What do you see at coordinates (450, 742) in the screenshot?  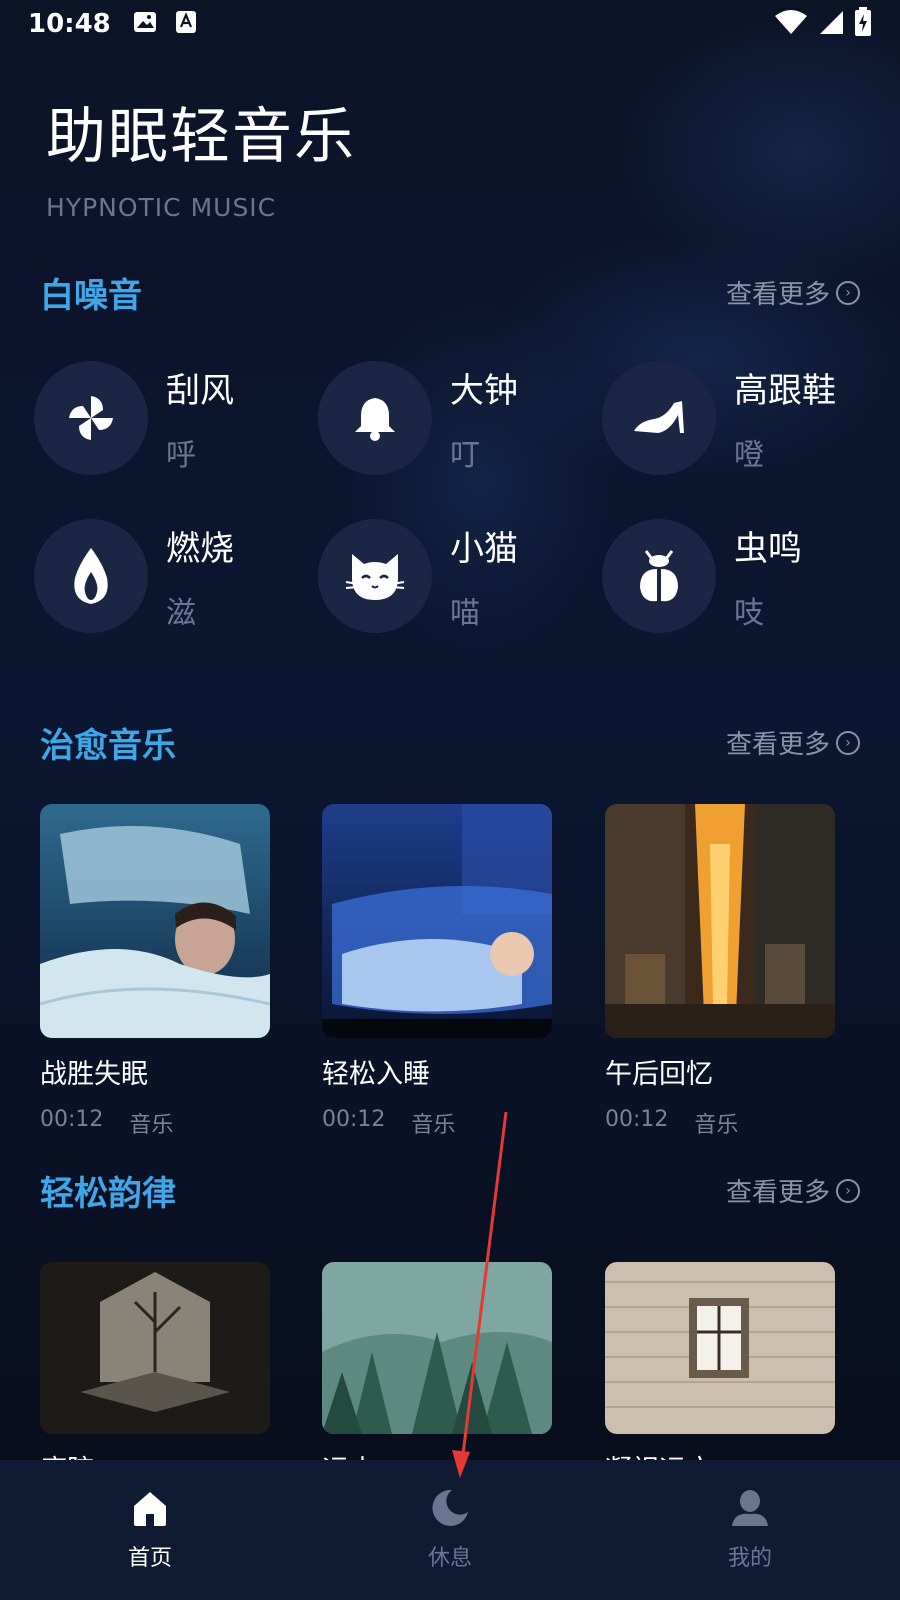 I see `healing-section-header: 治愈音乐 查看更多 ›` at bounding box center [450, 742].